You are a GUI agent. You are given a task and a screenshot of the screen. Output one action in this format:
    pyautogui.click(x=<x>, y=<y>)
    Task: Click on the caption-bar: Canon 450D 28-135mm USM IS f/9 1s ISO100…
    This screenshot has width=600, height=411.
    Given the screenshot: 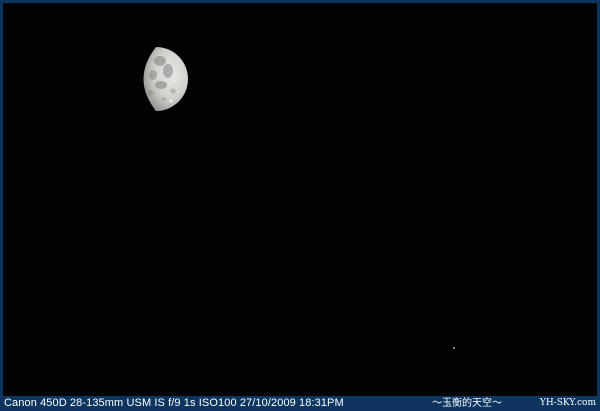 What is the action you would take?
    pyautogui.click(x=300, y=403)
    